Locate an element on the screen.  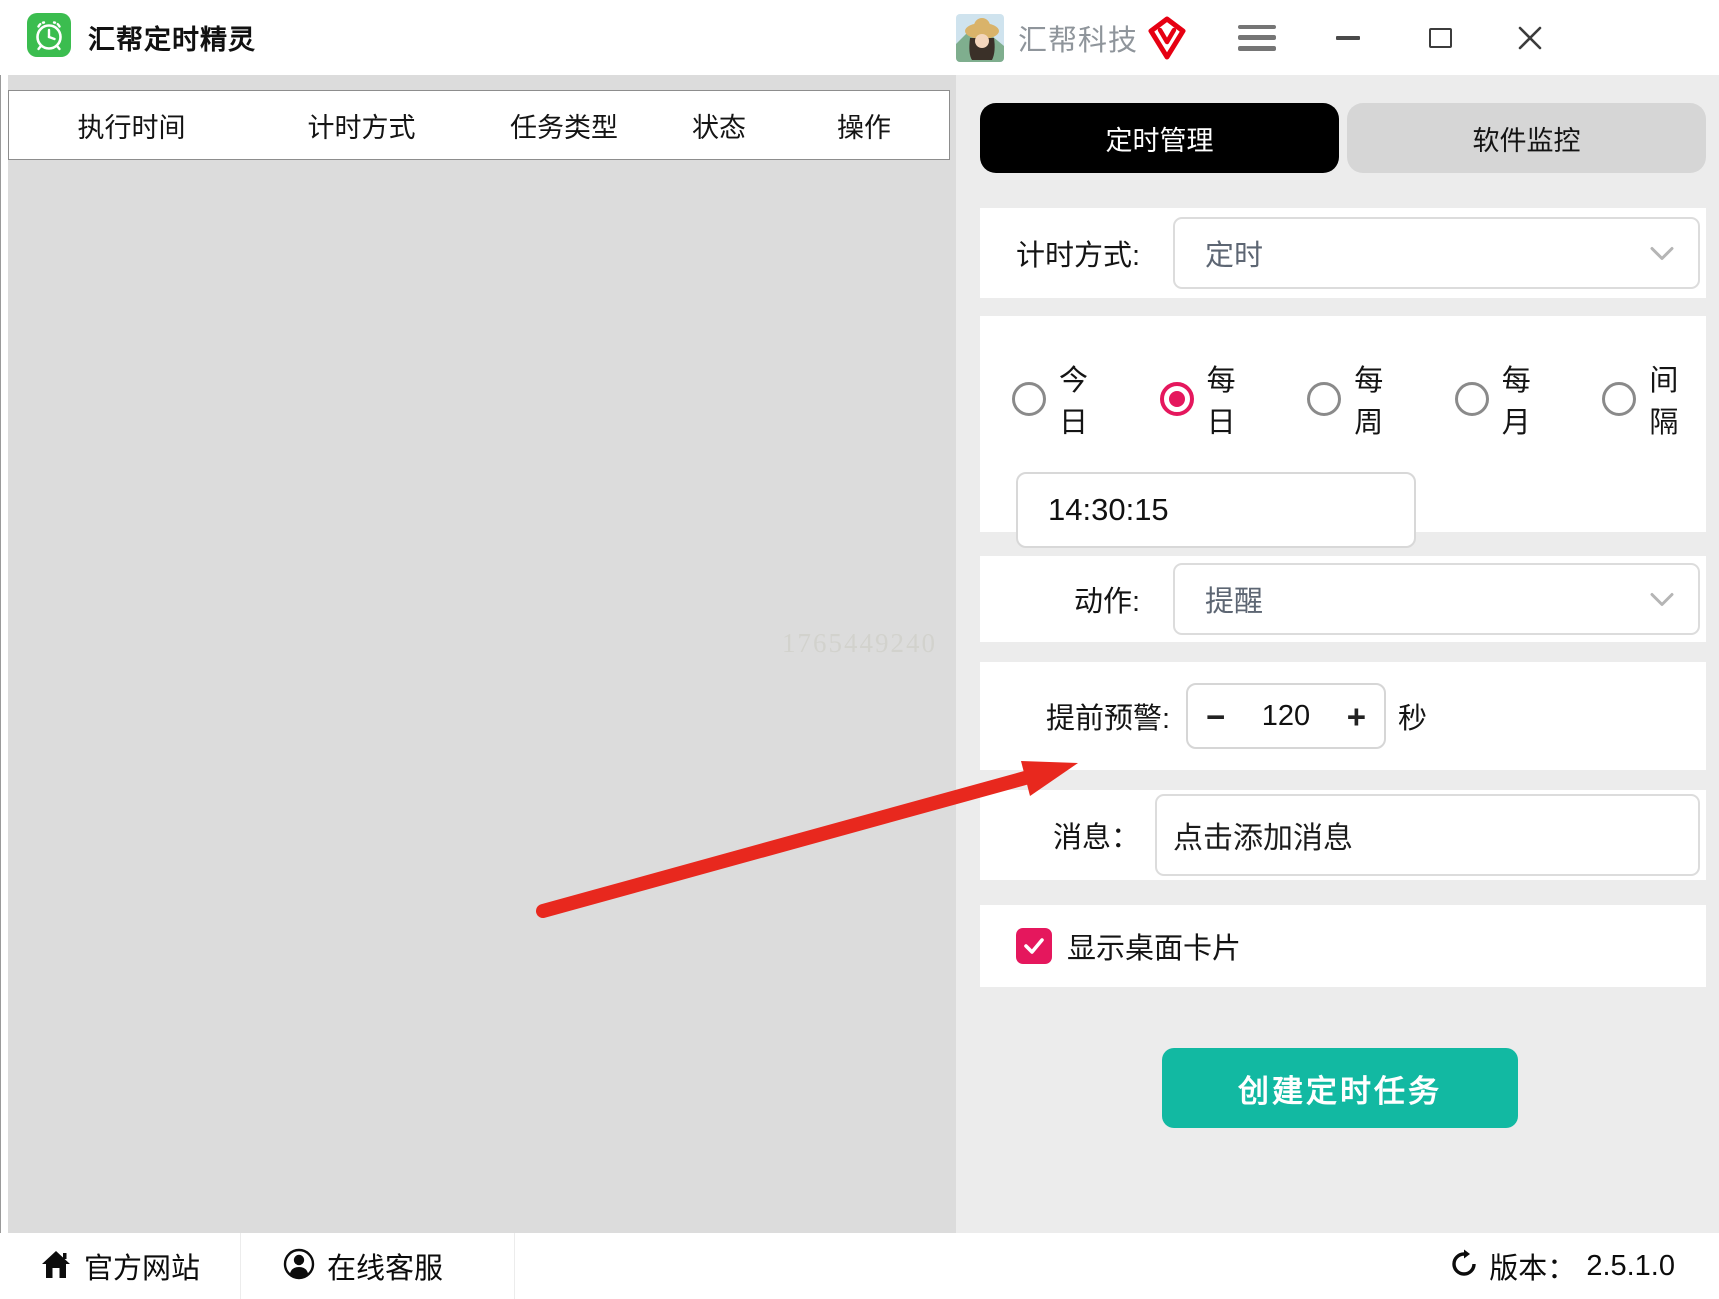
titlebar: 汇帮定时精灵 汇帮科技 is located at coordinates (859, 37).